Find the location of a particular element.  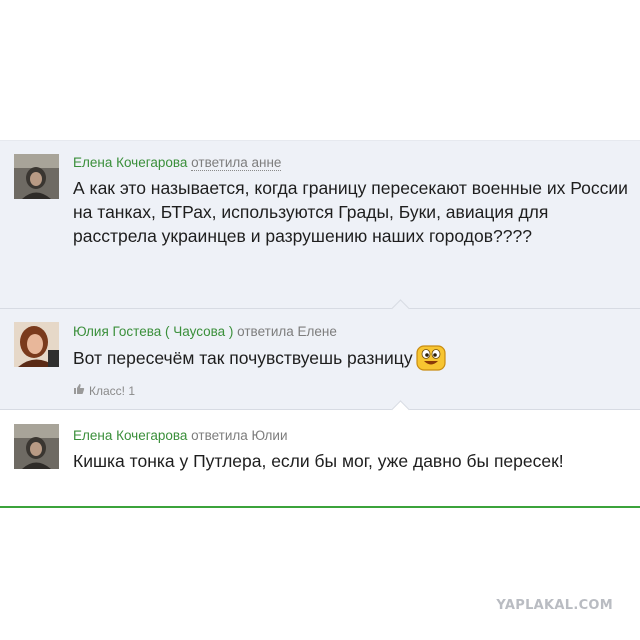

like-count-label: Класс! 1 is located at coordinates (112, 390).